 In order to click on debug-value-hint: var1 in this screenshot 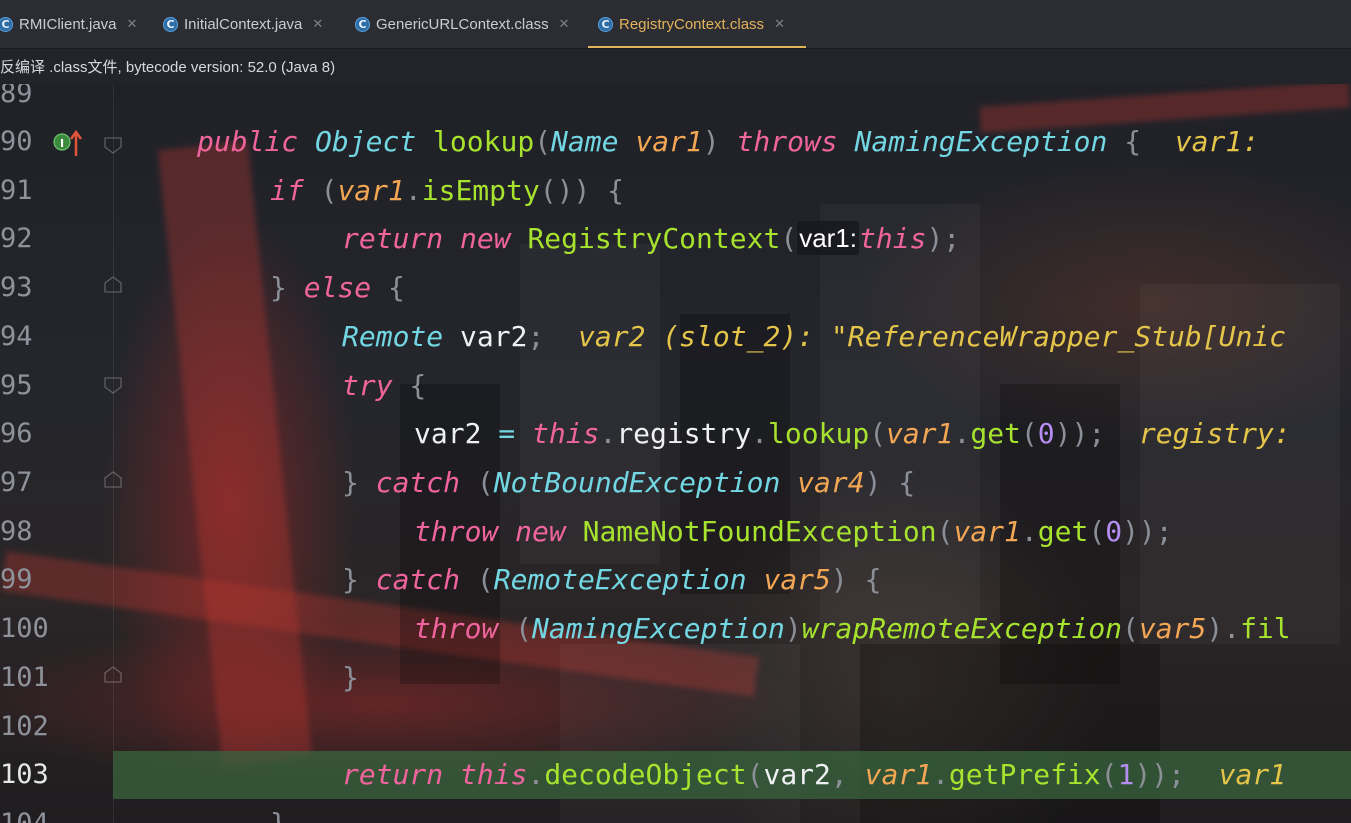, I will do `click(1252, 774)`.